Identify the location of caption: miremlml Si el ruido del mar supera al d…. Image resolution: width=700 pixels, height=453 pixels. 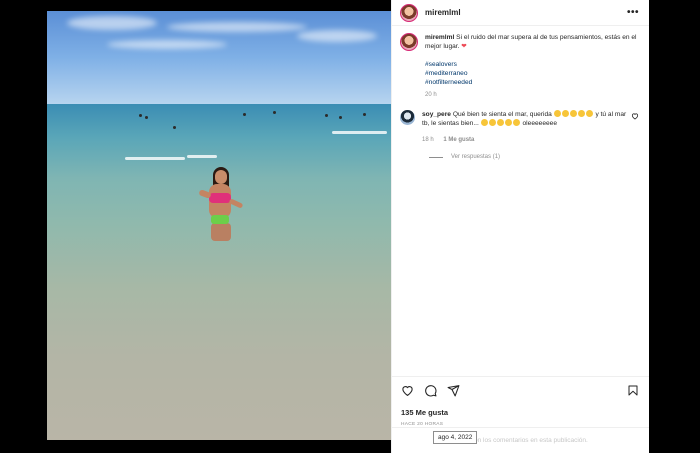
(519, 66).